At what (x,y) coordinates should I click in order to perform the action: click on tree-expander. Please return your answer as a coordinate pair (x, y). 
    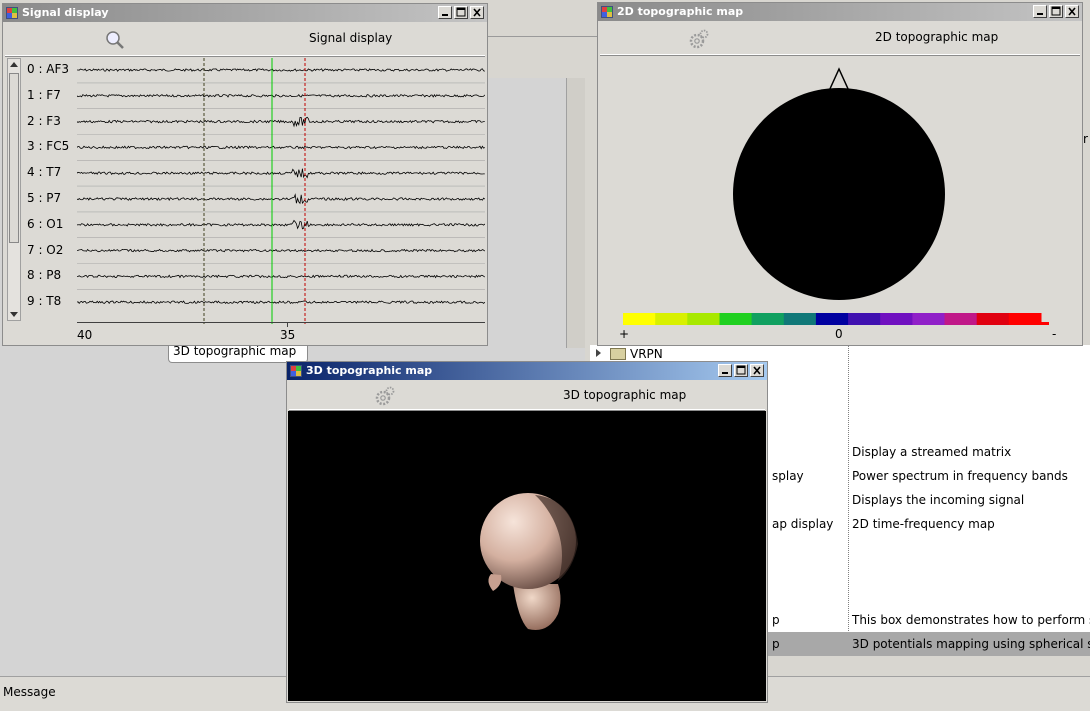
    Looking at the image, I should click on (598, 353).